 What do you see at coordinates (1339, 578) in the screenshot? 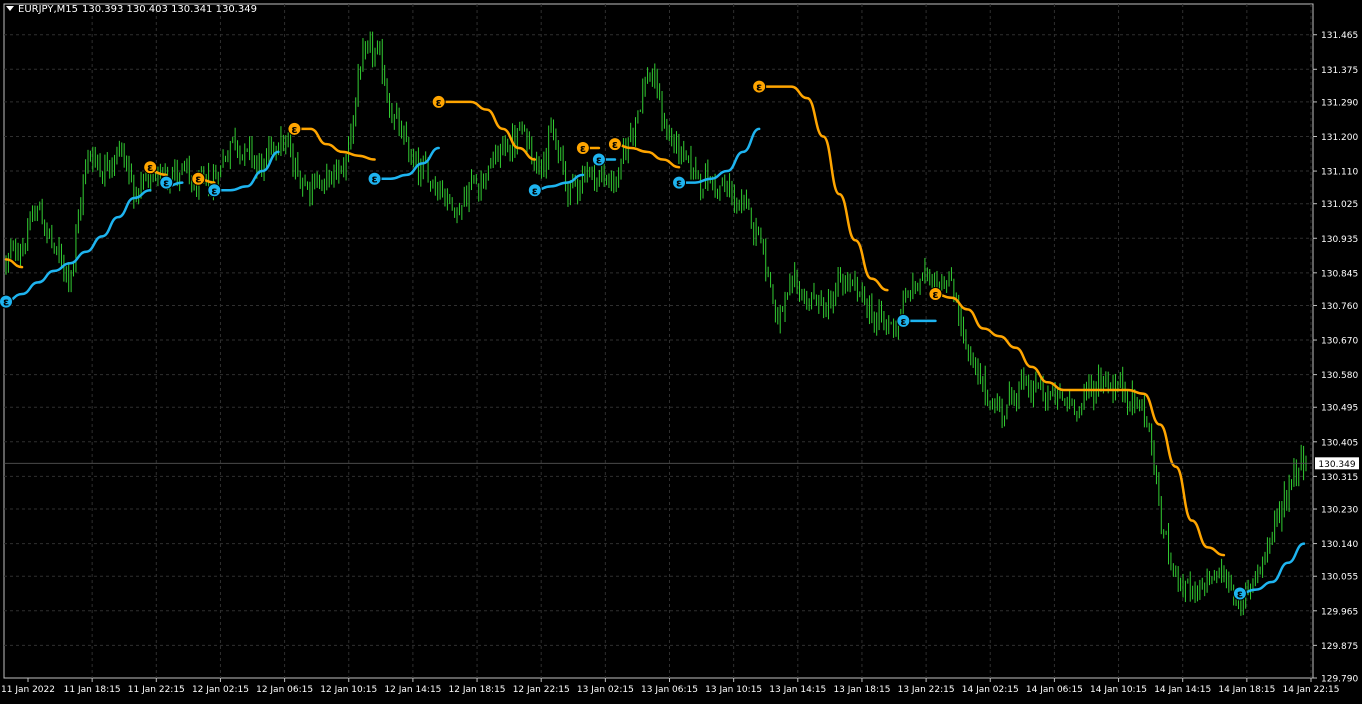
I see `y-tick-label: 130.055` at bounding box center [1339, 578].